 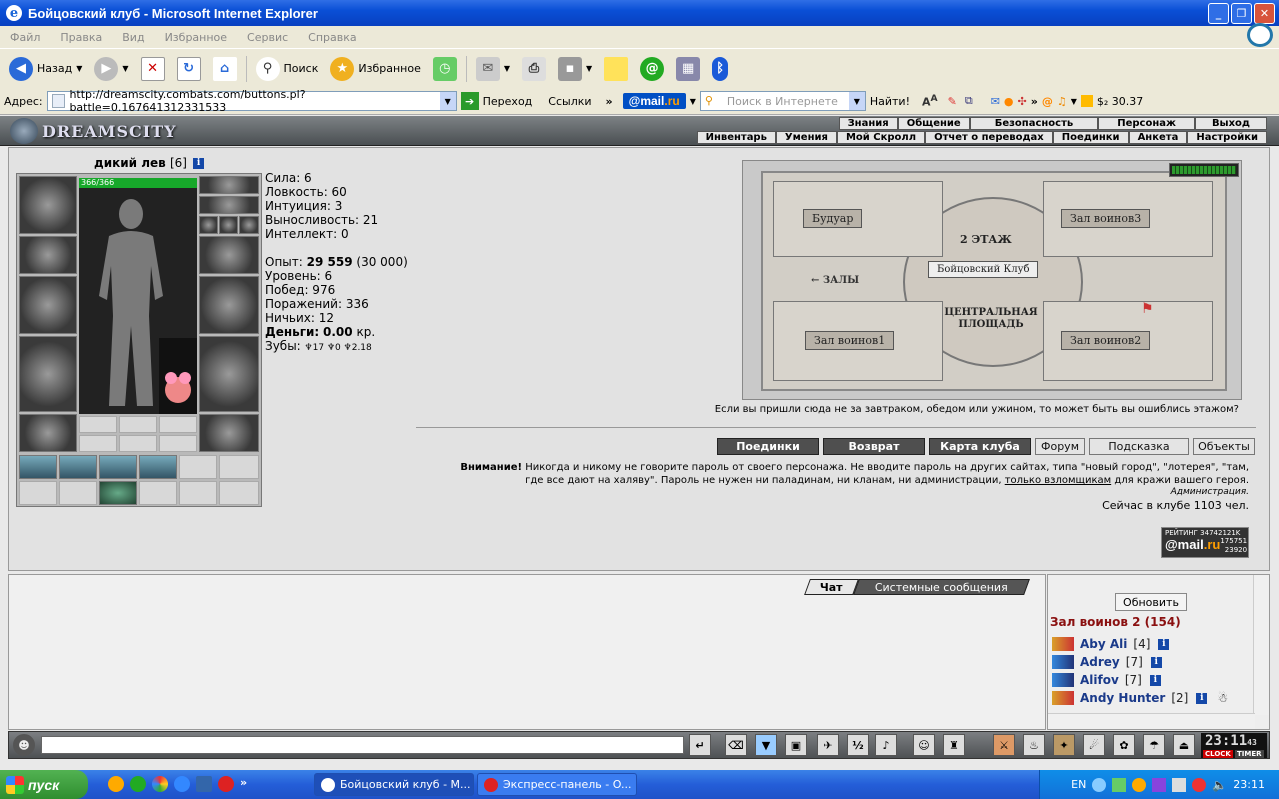 What do you see at coordinates (652, 69) in the screenshot?
I see `icq-button: @` at bounding box center [652, 69].